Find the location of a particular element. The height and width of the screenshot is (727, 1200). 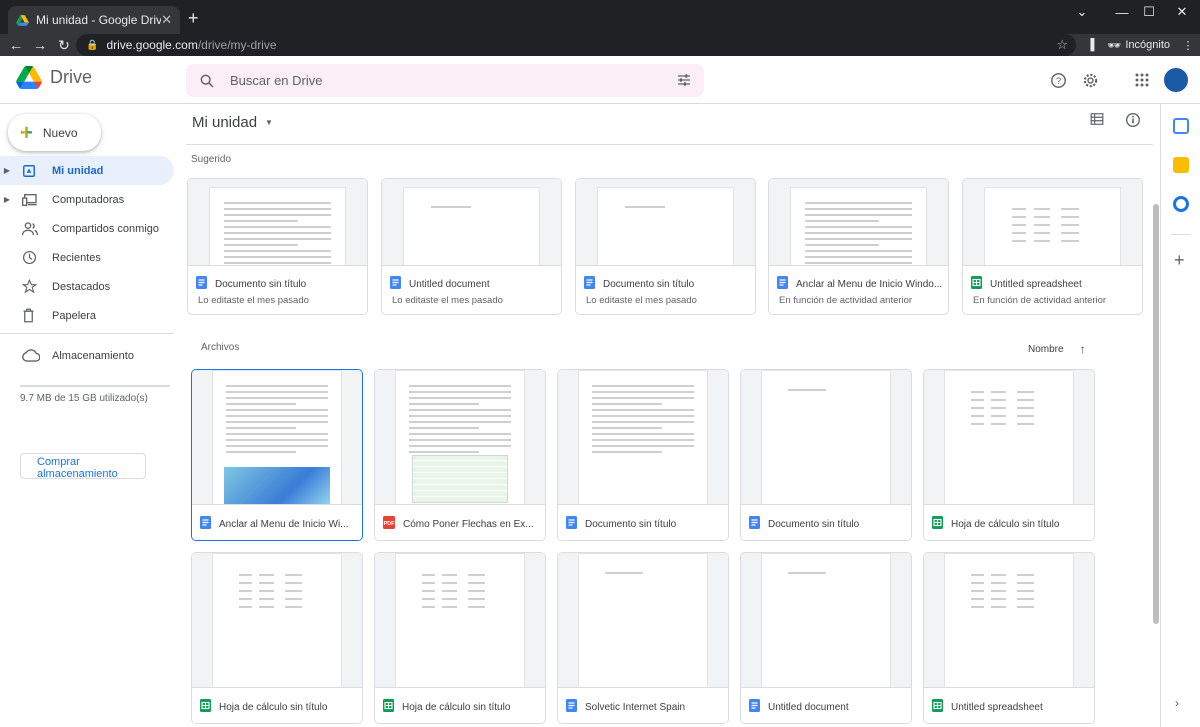

file-card: Solvetic Internet Spain is located at coordinates (643, 638).